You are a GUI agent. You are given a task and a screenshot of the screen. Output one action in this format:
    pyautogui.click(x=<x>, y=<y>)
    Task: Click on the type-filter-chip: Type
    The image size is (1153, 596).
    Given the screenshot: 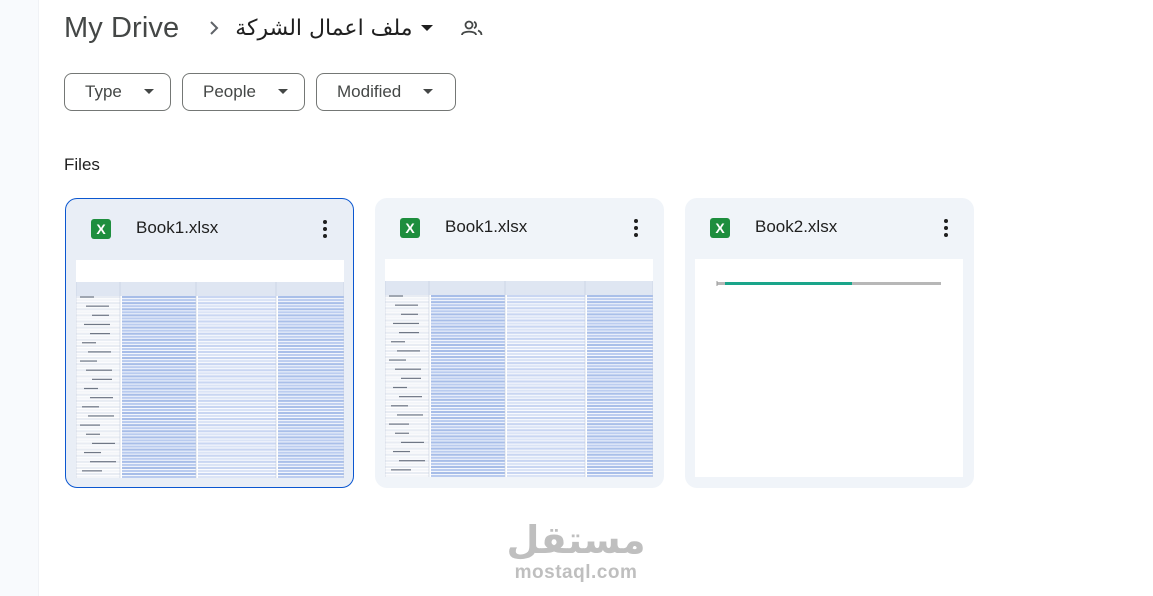 What is the action you would take?
    pyautogui.click(x=117, y=92)
    